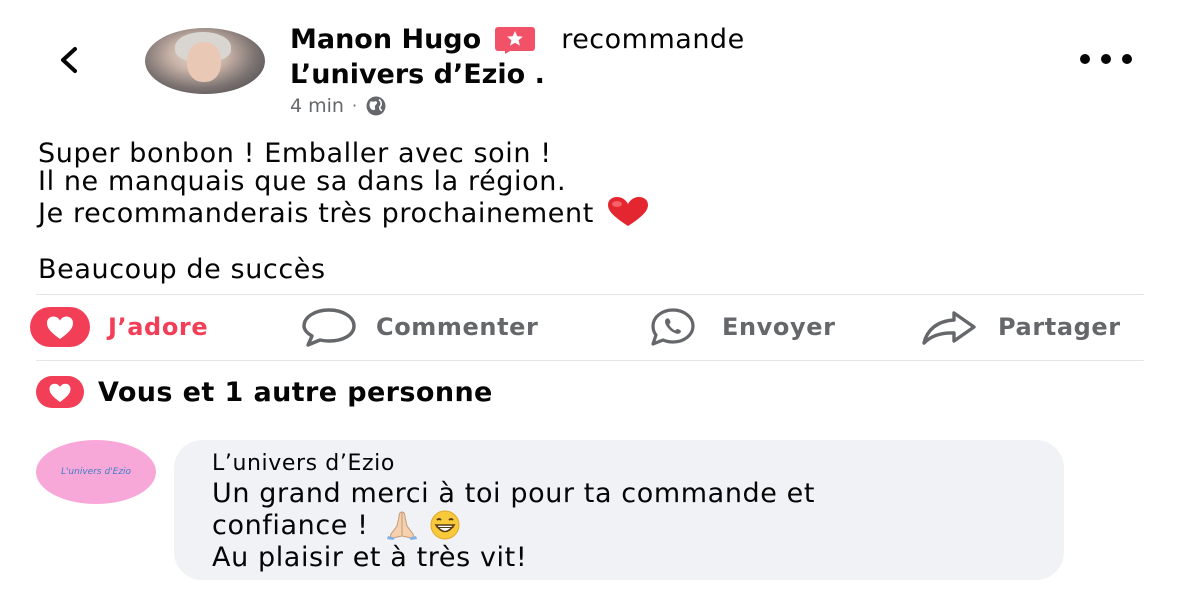 The width and height of the screenshot is (1179, 590). What do you see at coordinates (295, 392) in the screenshot?
I see `reactions-text: Vous et 1 autre personne` at bounding box center [295, 392].